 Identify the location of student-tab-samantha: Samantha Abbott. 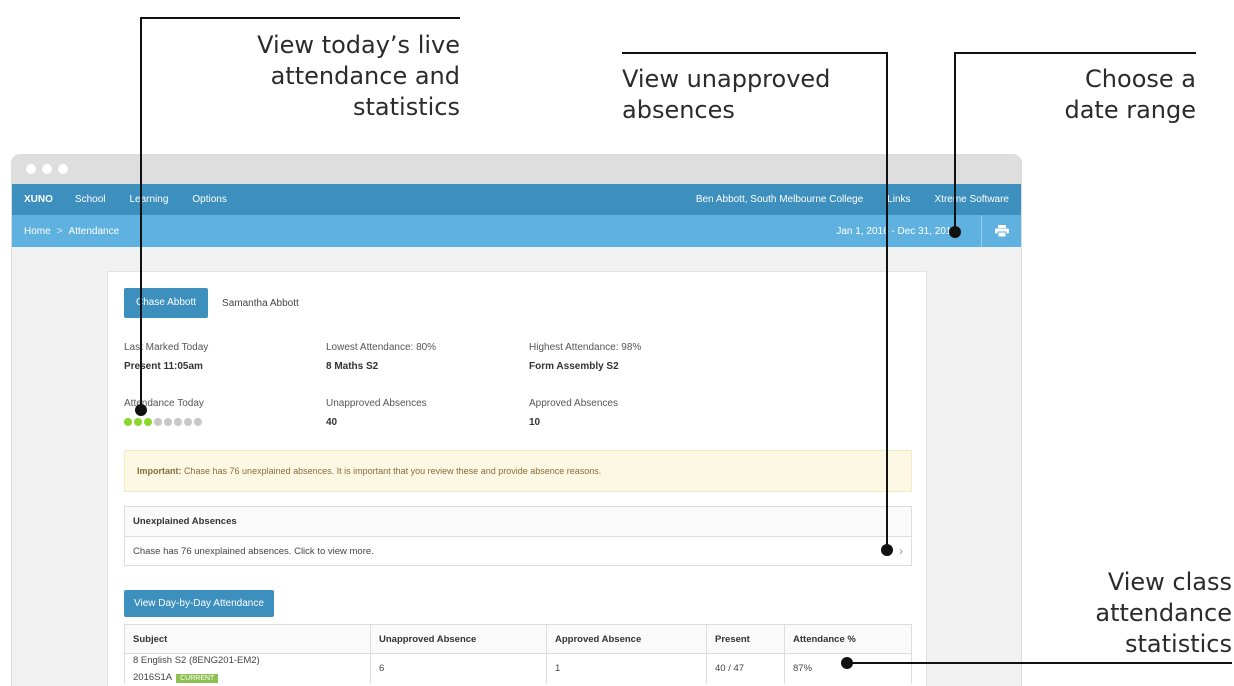
(260, 303).